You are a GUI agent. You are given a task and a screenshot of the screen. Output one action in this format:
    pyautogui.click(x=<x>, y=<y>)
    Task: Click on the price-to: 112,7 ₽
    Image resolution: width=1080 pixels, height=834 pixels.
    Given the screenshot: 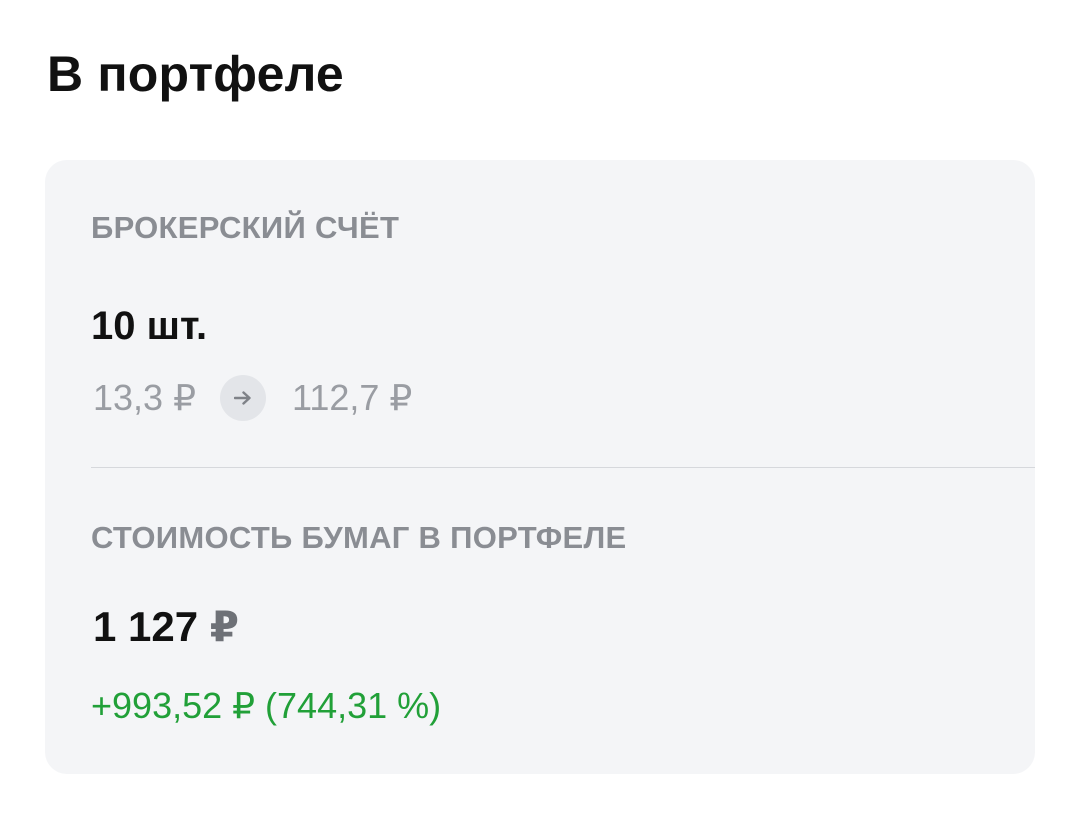 What is the action you would take?
    pyautogui.click(x=352, y=397)
    